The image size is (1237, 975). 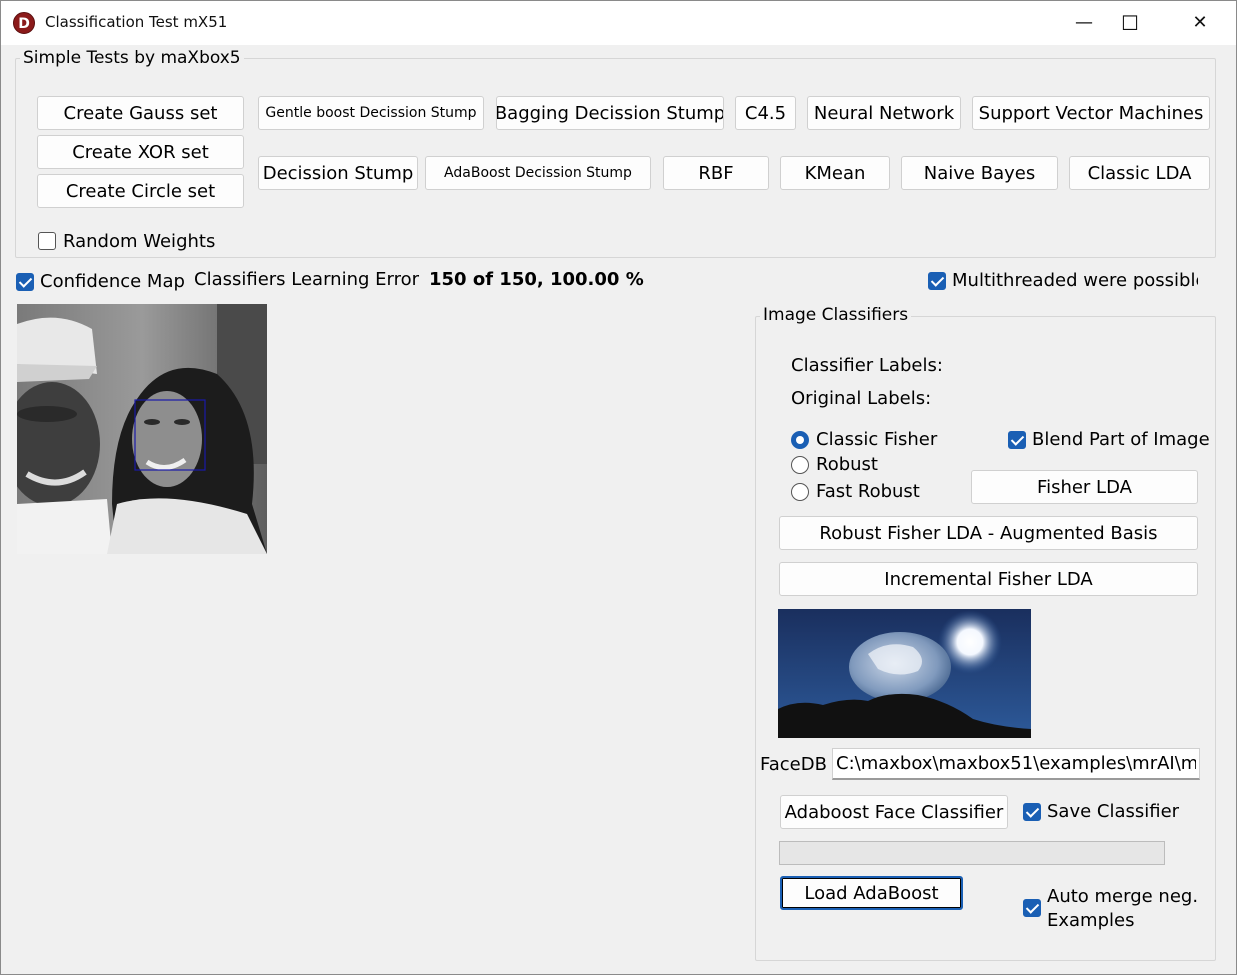 What do you see at coordinates (338, 173) in the screenshot?
I see `decission-stump-button: Decission Stump` at bounding box center [338, 173].